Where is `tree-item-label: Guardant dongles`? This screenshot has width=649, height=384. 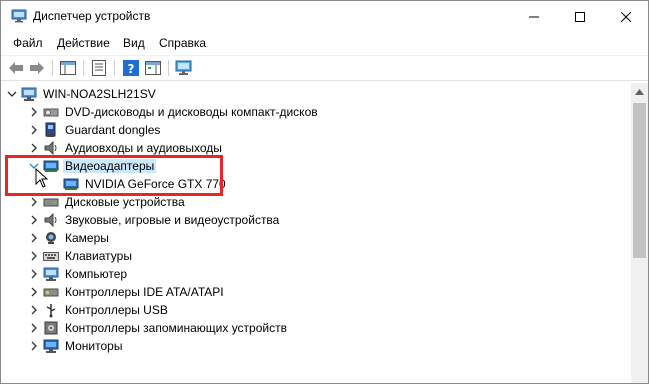 tree-item-label: Guardant dongles is located at coordinates (113, 130).